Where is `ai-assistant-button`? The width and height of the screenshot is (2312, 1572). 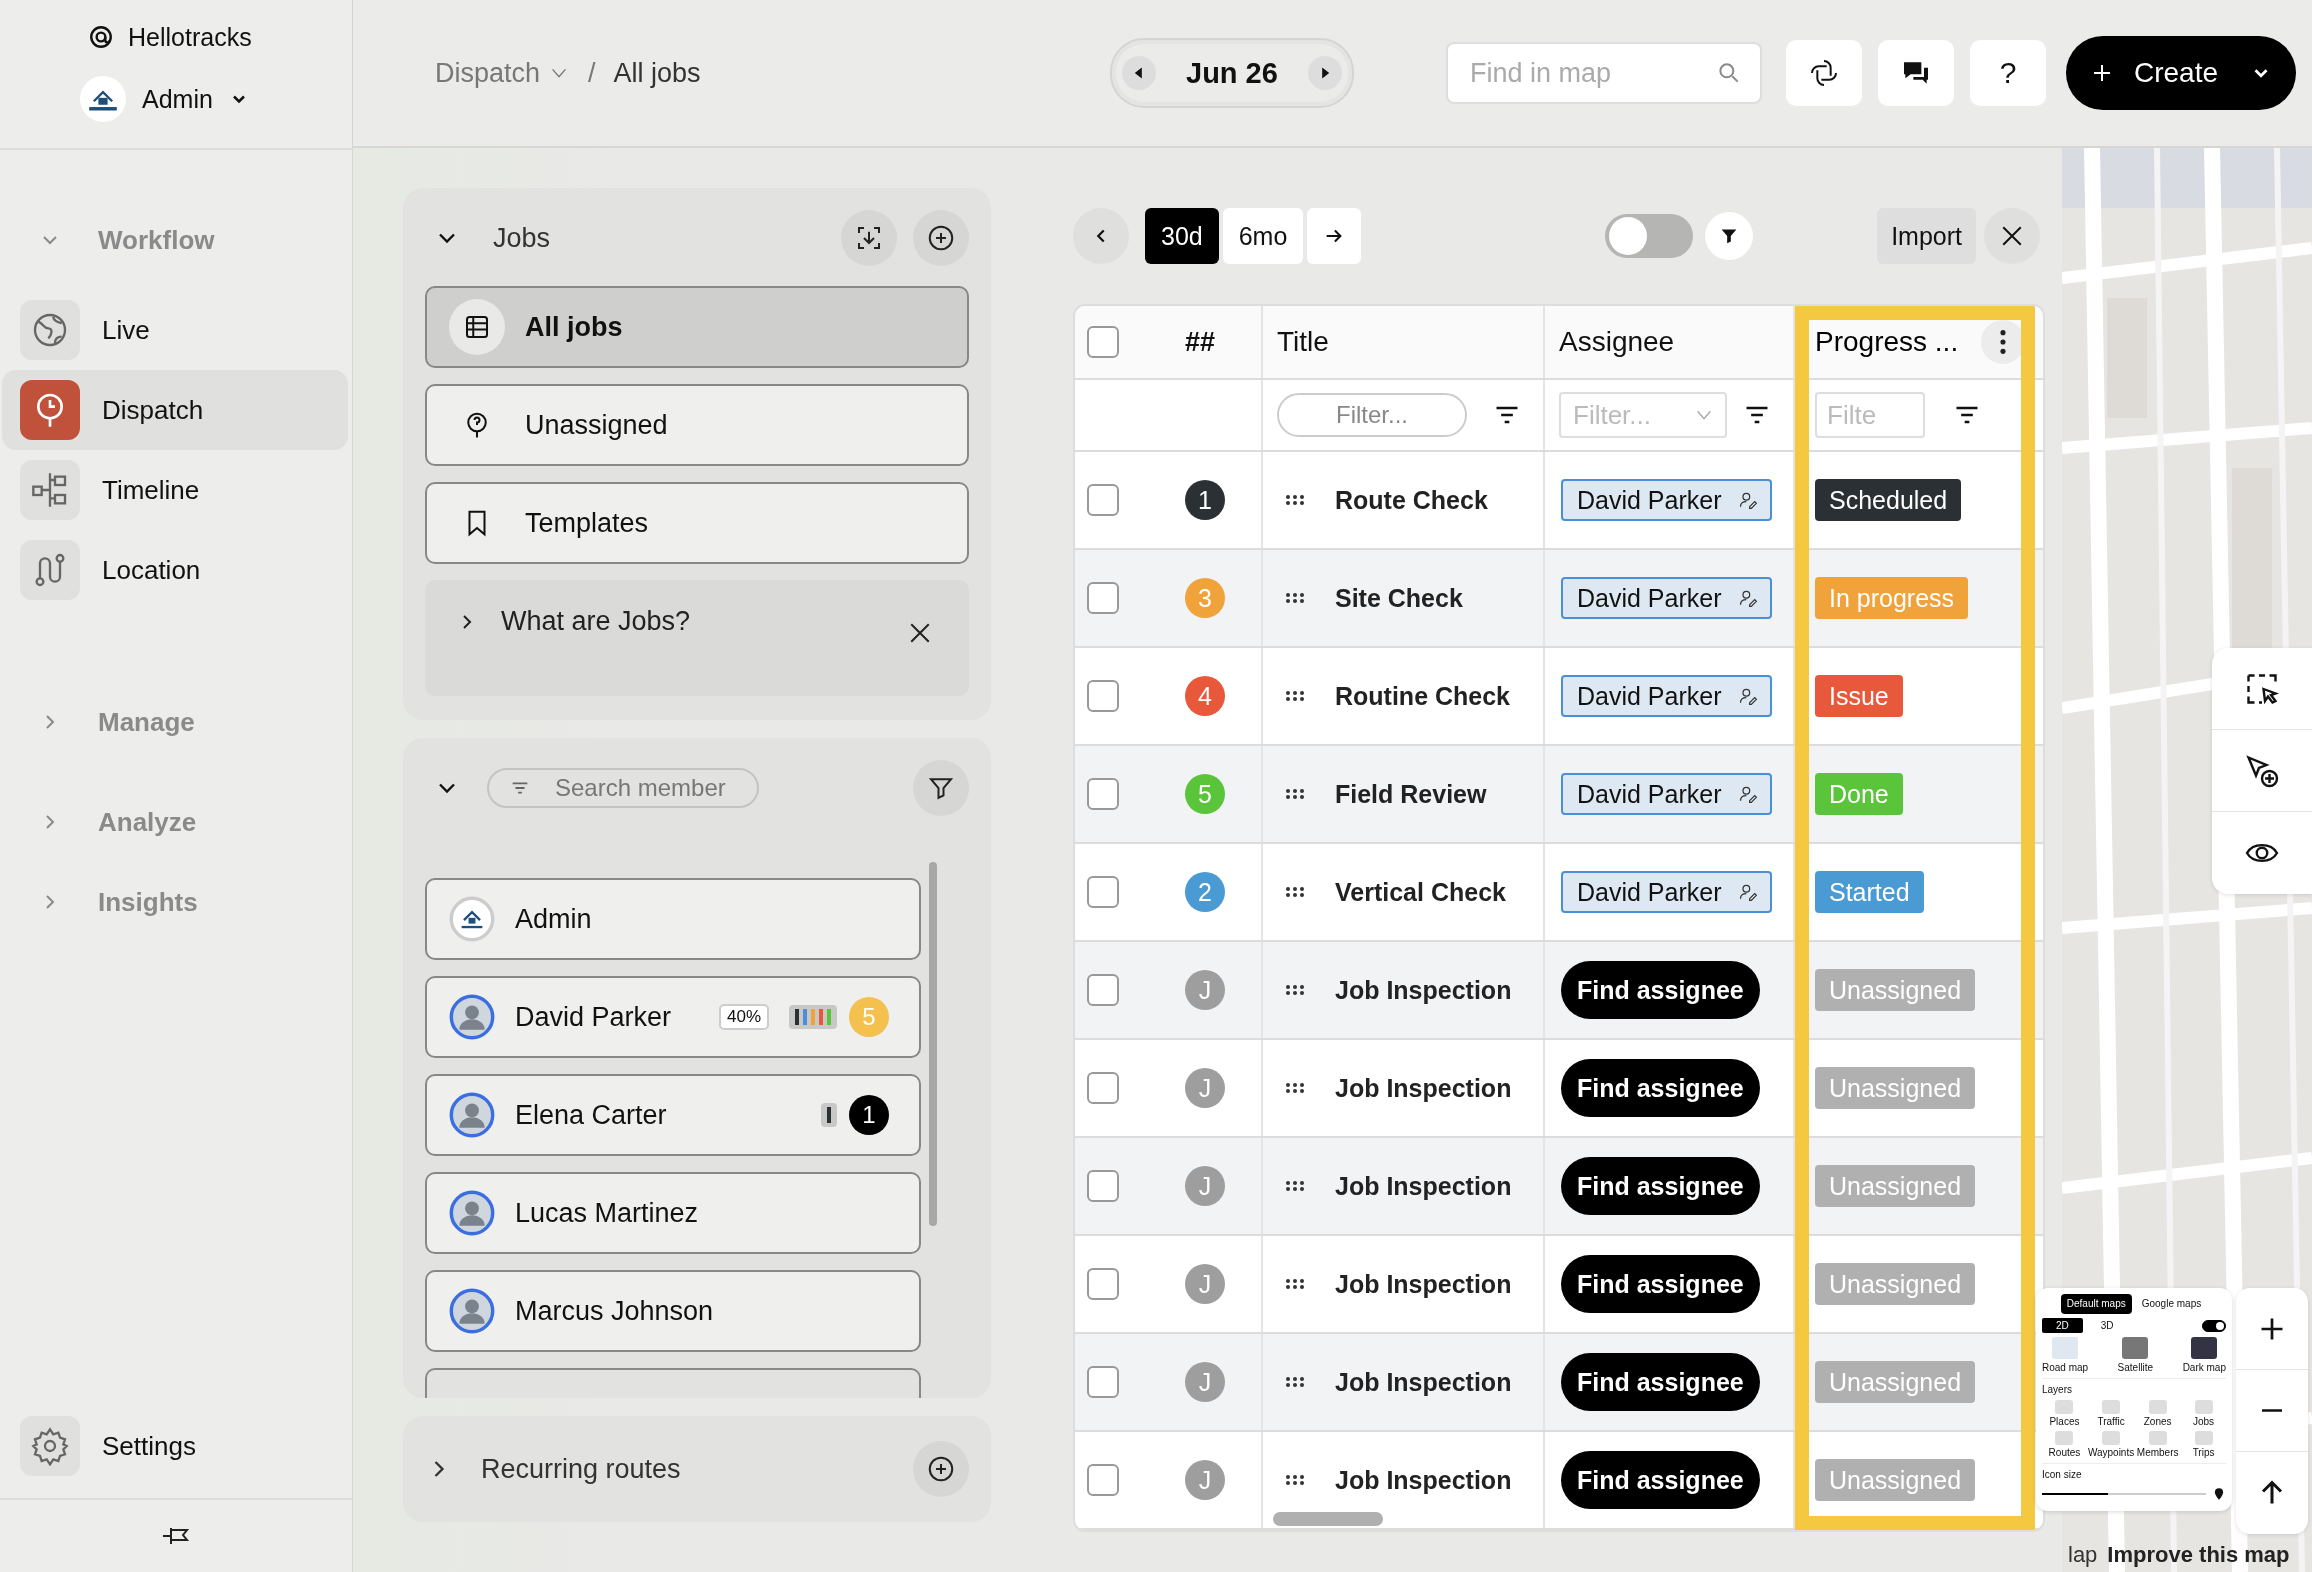 ai-assistant-button is located at coordinates (1824, 73).